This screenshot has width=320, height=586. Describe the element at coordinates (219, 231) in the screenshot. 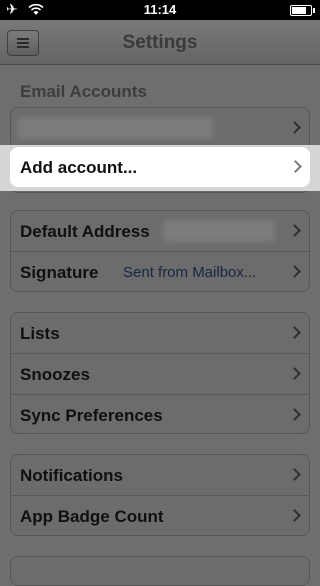

I see `redacted-address` at that location.